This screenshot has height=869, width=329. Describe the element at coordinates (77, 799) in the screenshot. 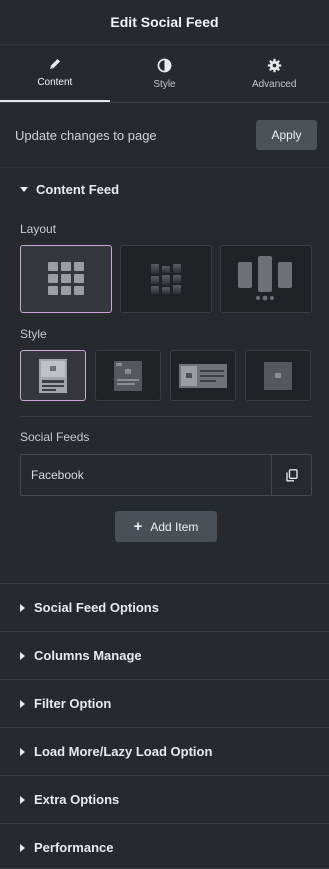

I see `section-label: Extra Options` at that location.